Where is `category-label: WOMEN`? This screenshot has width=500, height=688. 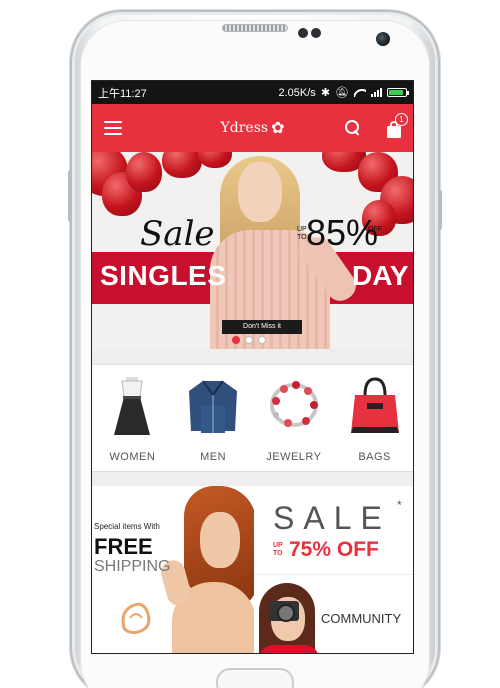 category-label: WOMEN is located at coordinates (132, 457).